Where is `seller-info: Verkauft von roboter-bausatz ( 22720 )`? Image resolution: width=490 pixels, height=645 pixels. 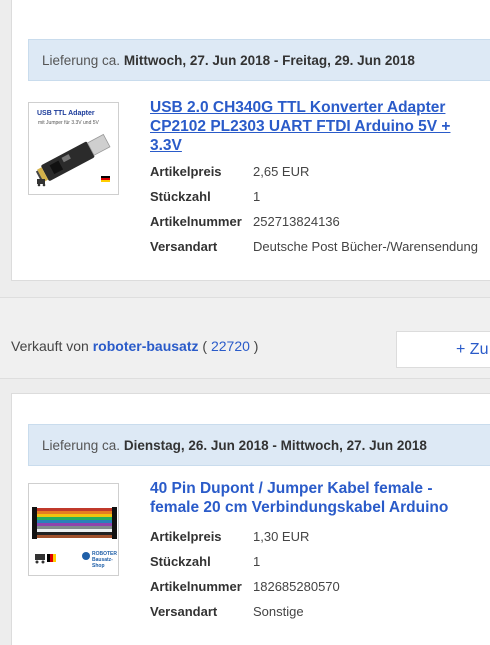 seller-info: Verkauft von roboter-bausatz ( 22720 ) is located at coordinates (134, 346).